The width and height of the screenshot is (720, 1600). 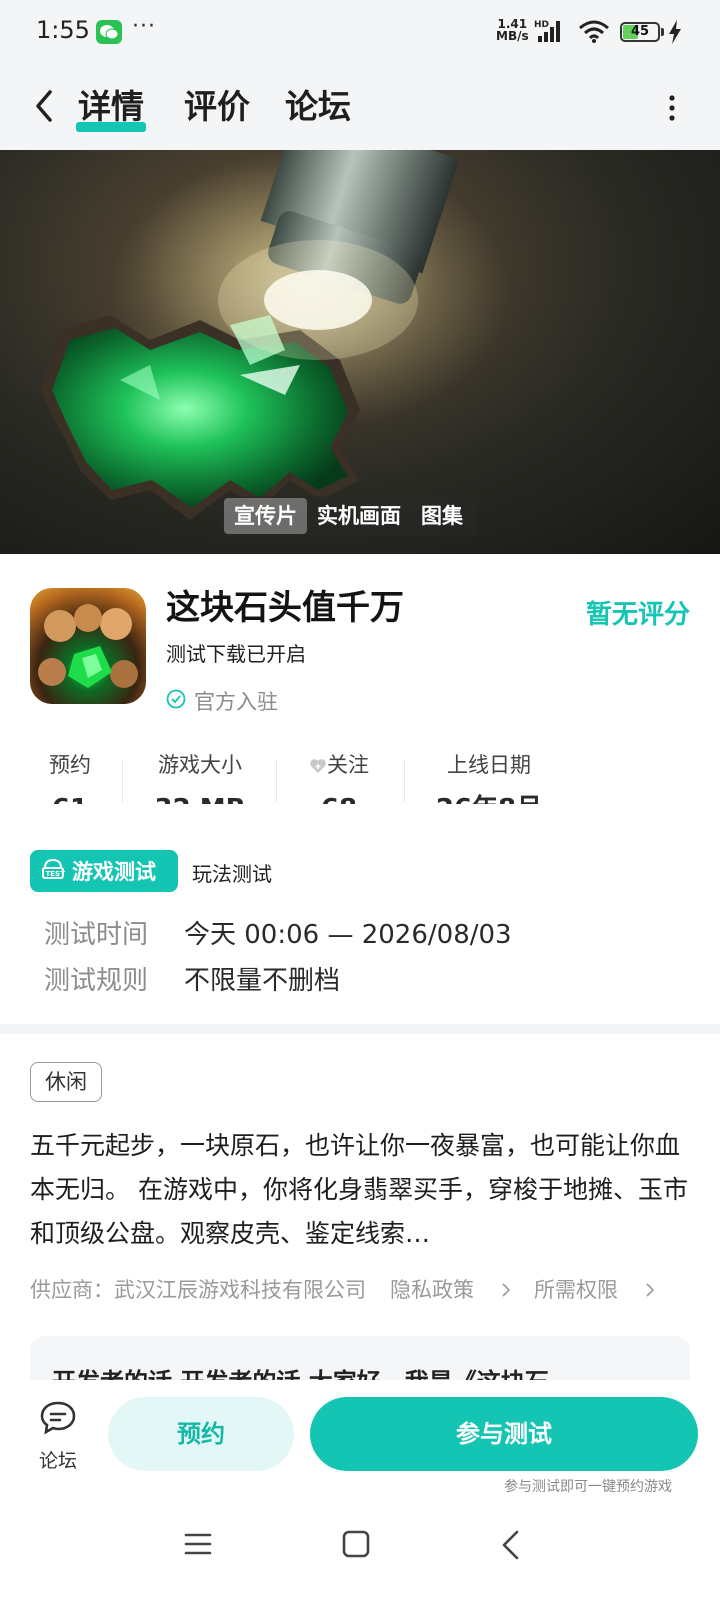 What do you see at coordinates (594, 34) in the screenshot?
I see `wifi-icon` at bounding box center [594, 34].